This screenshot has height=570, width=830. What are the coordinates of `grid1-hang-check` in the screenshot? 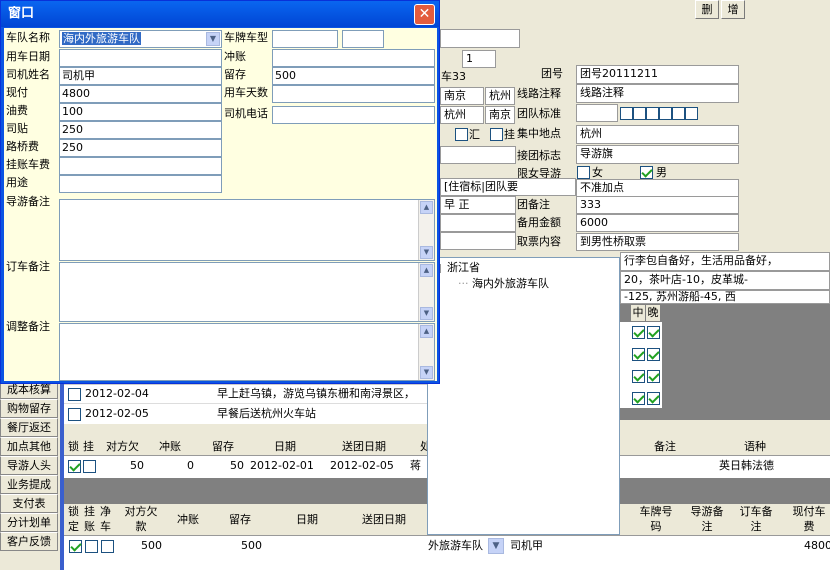 It's located at (89, 466).